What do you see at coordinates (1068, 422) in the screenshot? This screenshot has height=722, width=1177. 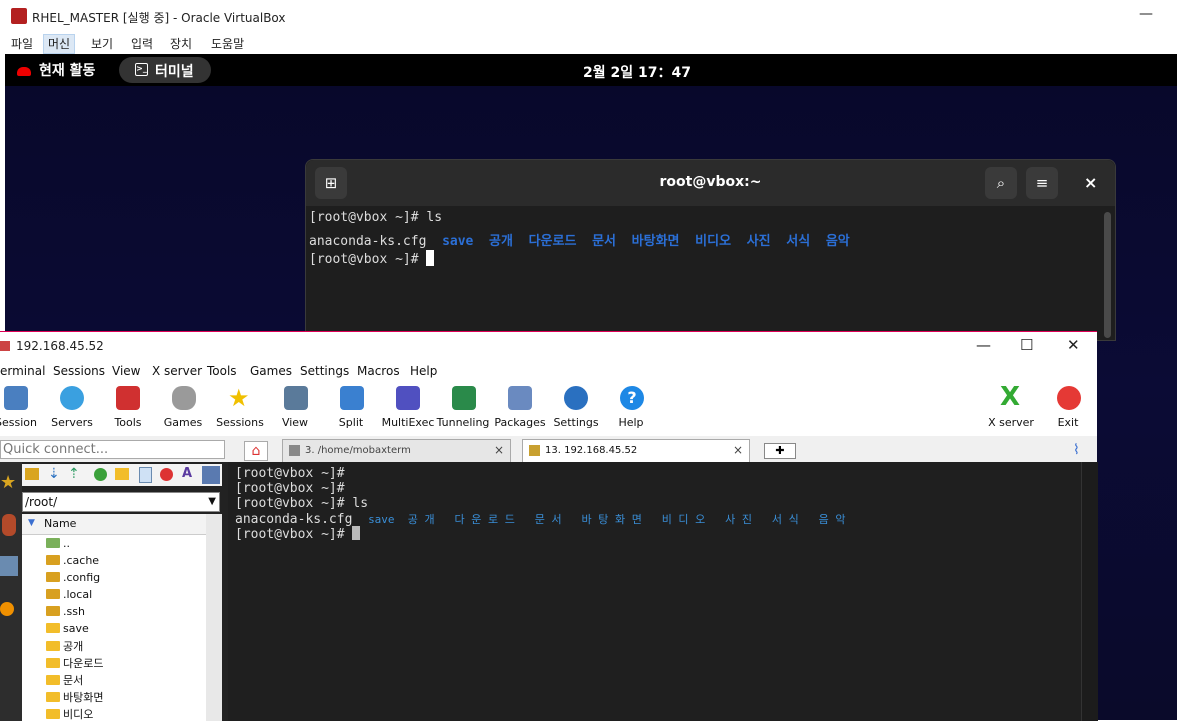 I see `toolbar-exit-label: Exit` at bounding box center [1068, 422].